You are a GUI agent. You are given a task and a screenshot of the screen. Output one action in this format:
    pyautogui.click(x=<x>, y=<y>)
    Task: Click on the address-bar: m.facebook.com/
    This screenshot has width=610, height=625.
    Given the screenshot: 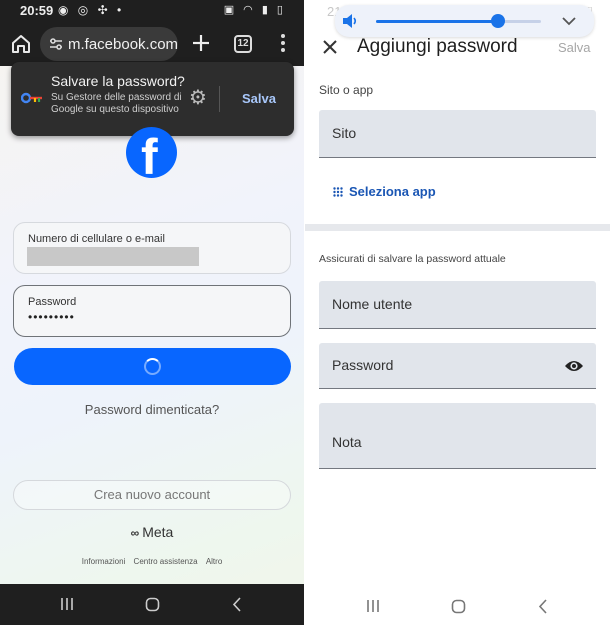 What is the action you would take?
    pyautogui.click(x=109, y=44)
    